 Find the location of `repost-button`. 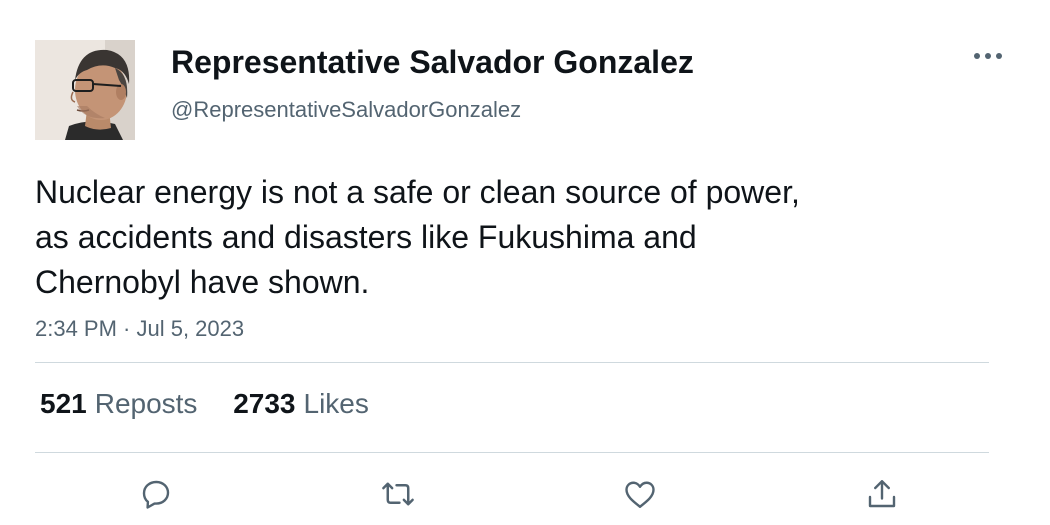

repost-button is located at coordinates (398, 494).